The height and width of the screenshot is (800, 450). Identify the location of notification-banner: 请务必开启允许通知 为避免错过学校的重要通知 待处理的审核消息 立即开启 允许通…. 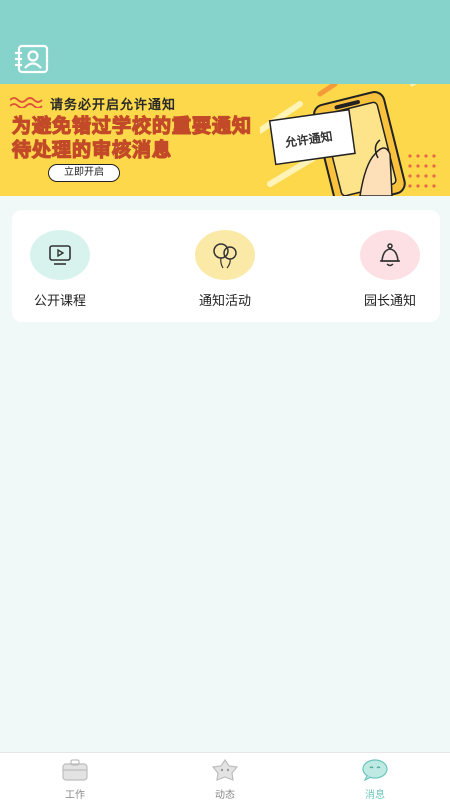
(225, 140).